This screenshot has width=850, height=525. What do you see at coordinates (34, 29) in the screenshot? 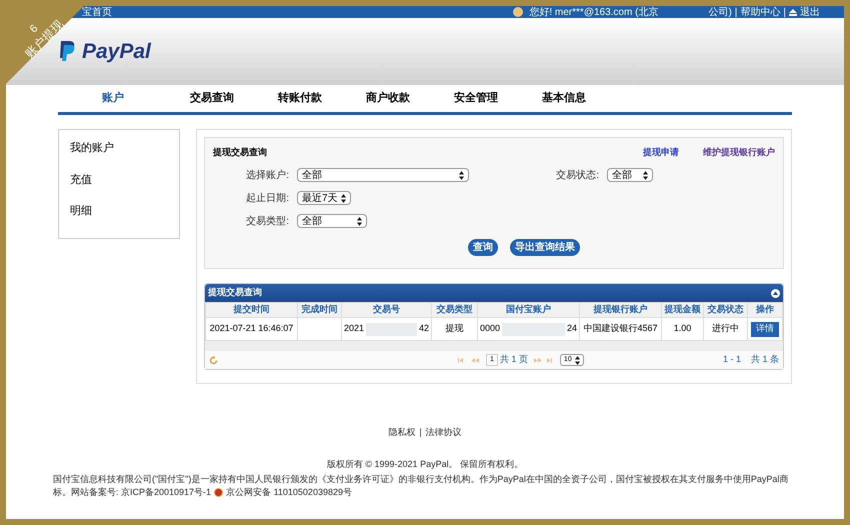
I see `ribbon-number: 6` at bounding box center [34, 29].